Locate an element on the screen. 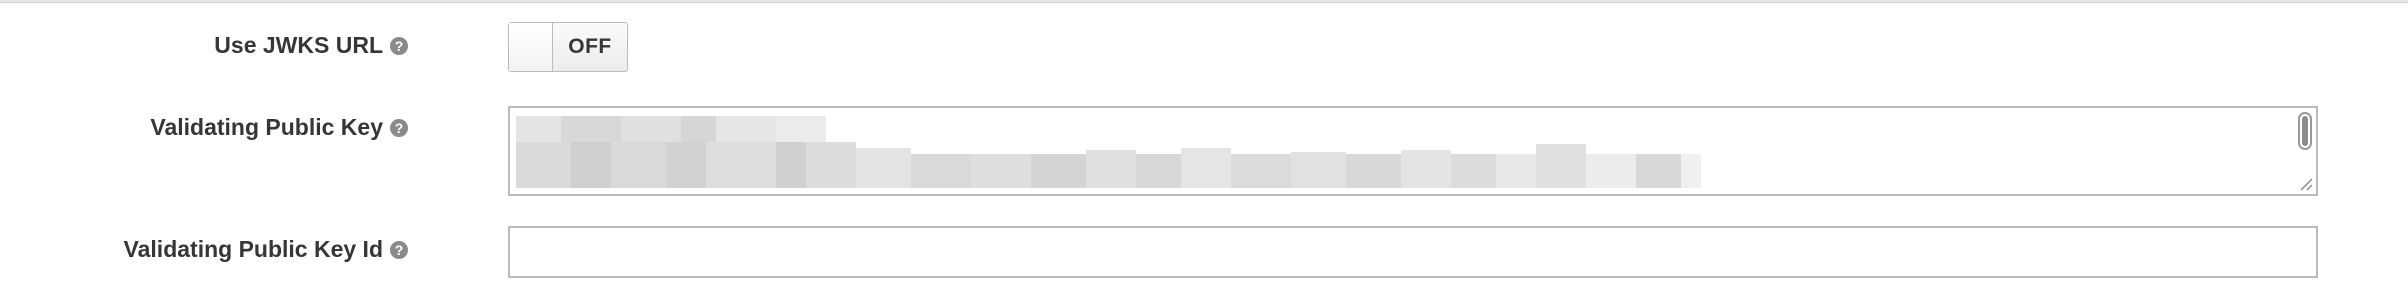 The image size is (2408, 300). validating-public-key-id-input is located at coordinates (1413, 252).